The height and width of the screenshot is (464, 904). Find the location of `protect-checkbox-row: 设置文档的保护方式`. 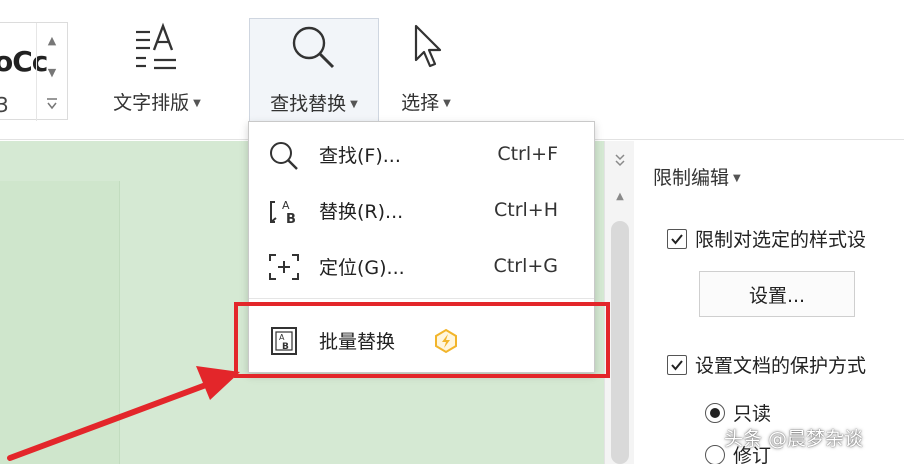

protect-checkbox-row: 设置文档的保护方式 is located at coordinates (766, 364).